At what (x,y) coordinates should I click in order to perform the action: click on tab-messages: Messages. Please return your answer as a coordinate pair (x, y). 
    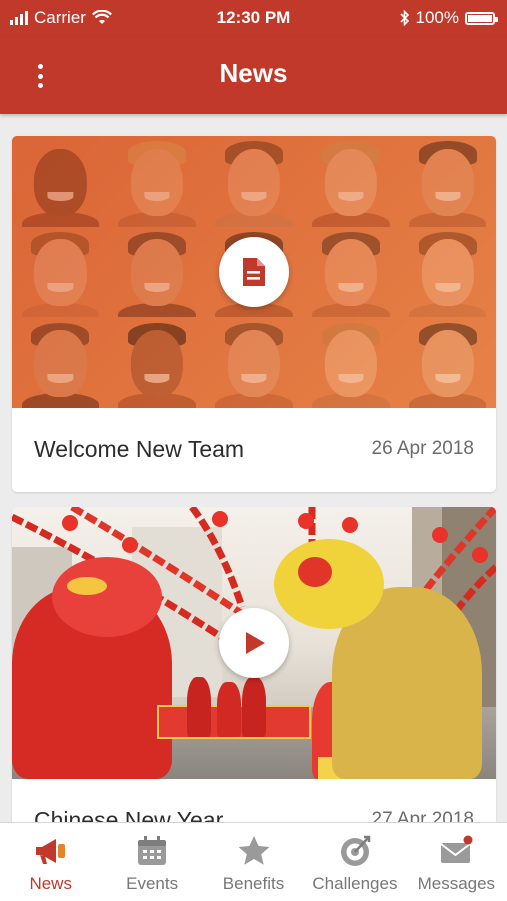
    Looking at the image, I should click on (456, 862).